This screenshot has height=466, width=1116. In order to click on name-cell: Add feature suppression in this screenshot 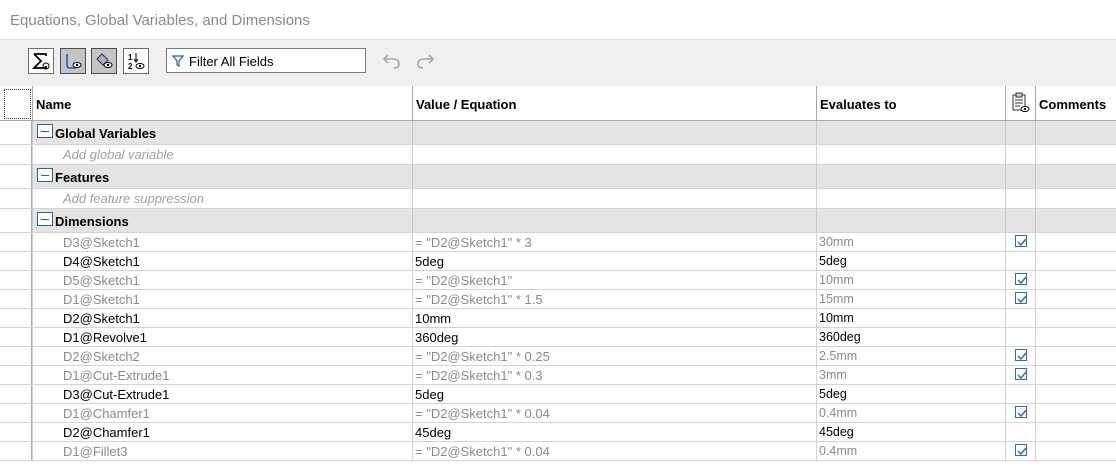, I will do `click(222, 198)`.